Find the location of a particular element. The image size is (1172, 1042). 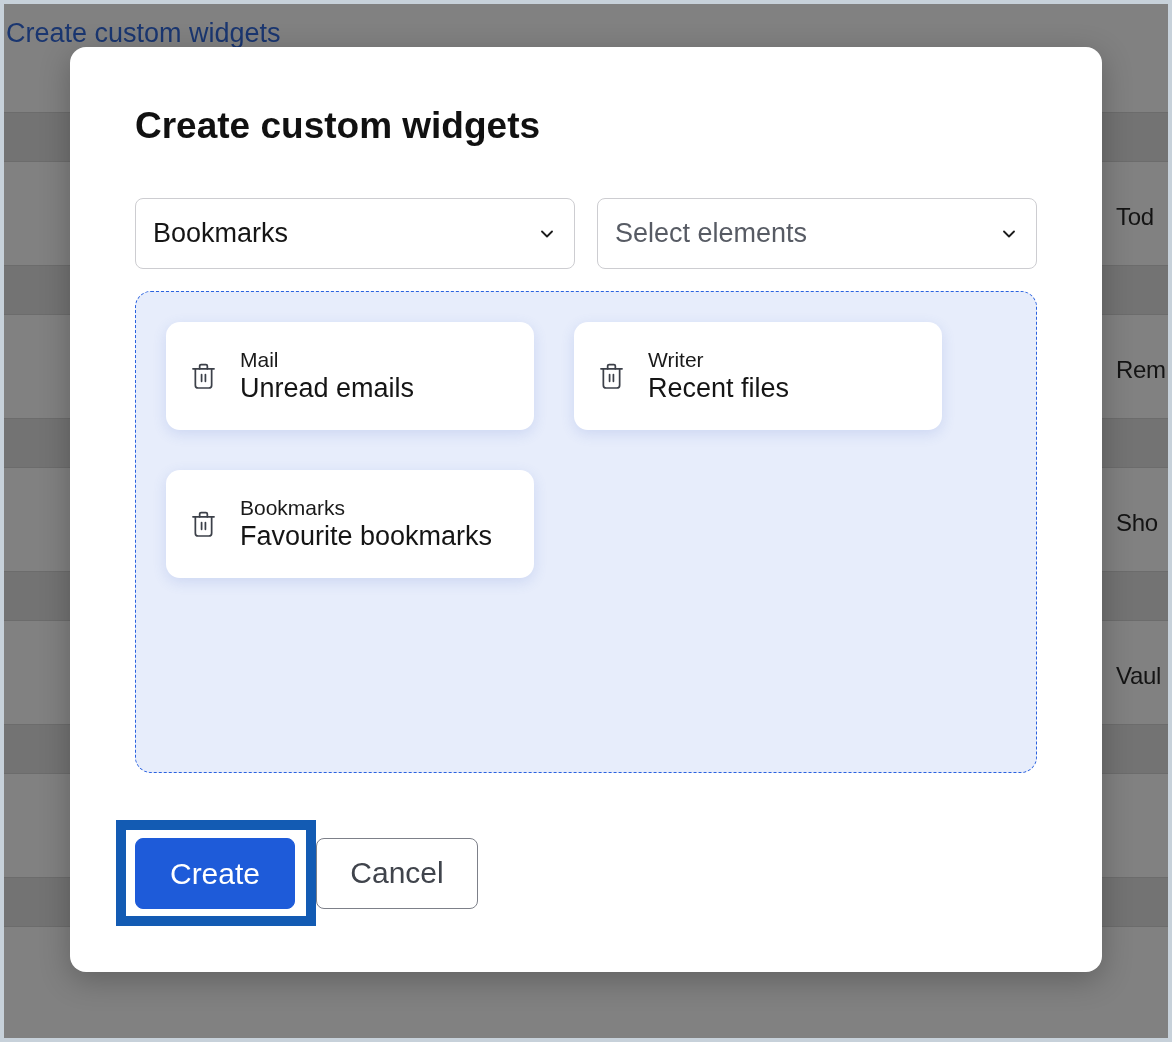

create-button: Create is located at coordinates (215, 873).